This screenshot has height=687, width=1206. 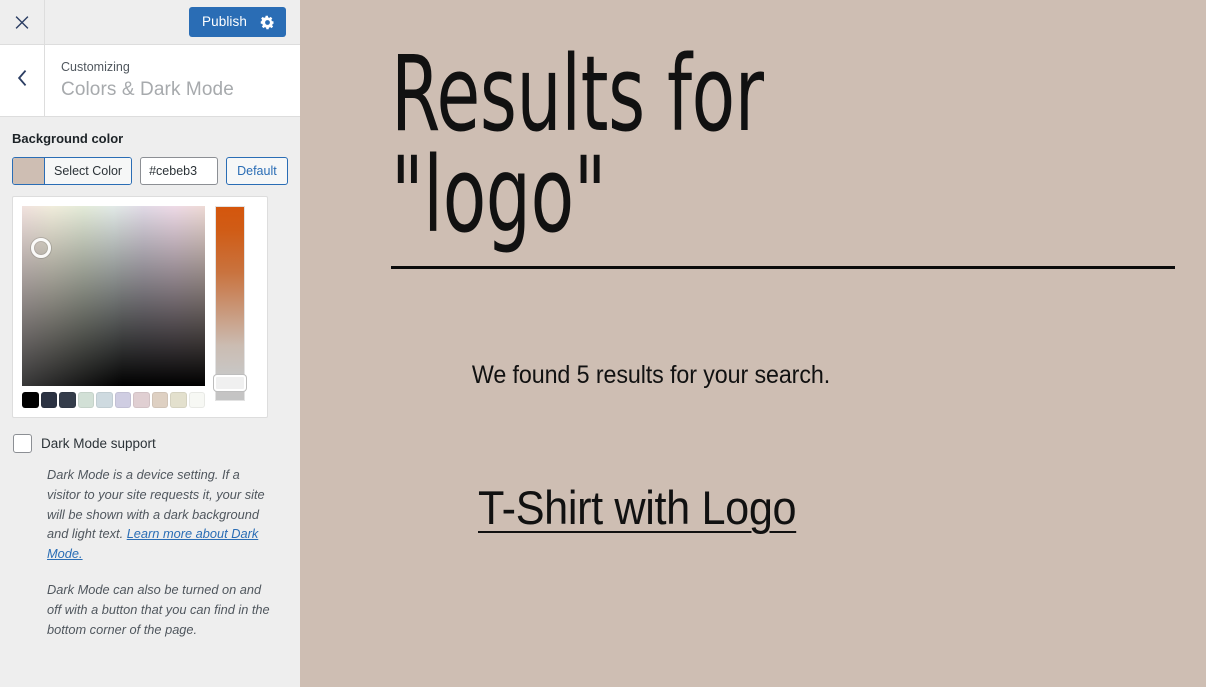 I want to click on background-color-label: Background color, so click(x=68, y=138).